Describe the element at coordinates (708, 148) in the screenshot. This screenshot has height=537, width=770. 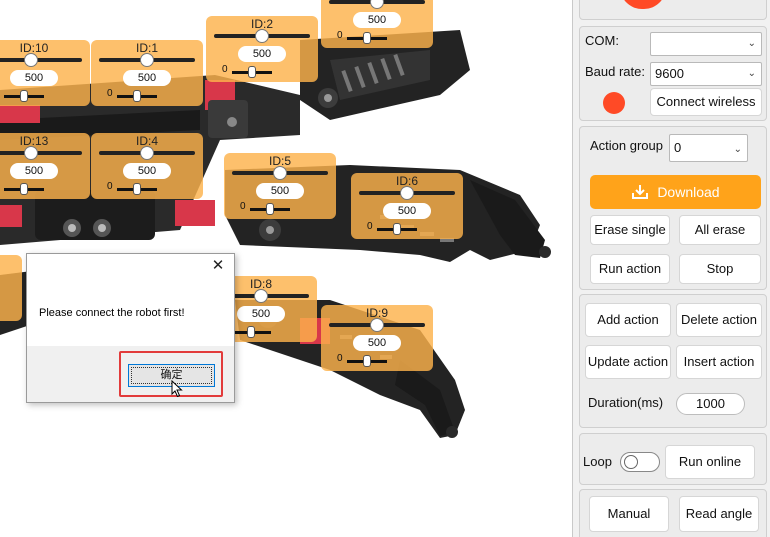
I see `action-group-select: 0 ⌄` at that location.